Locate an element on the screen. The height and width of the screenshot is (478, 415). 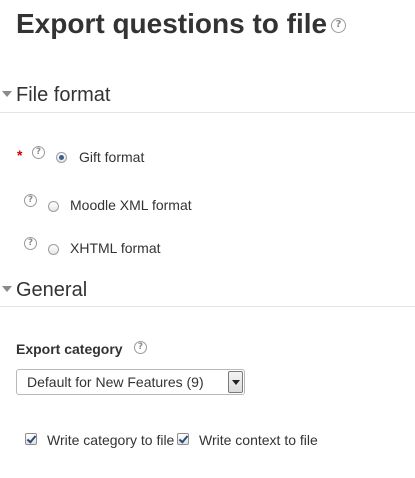
checkbox-label-write-category: Write category to file is located at coordinates (110, 440).